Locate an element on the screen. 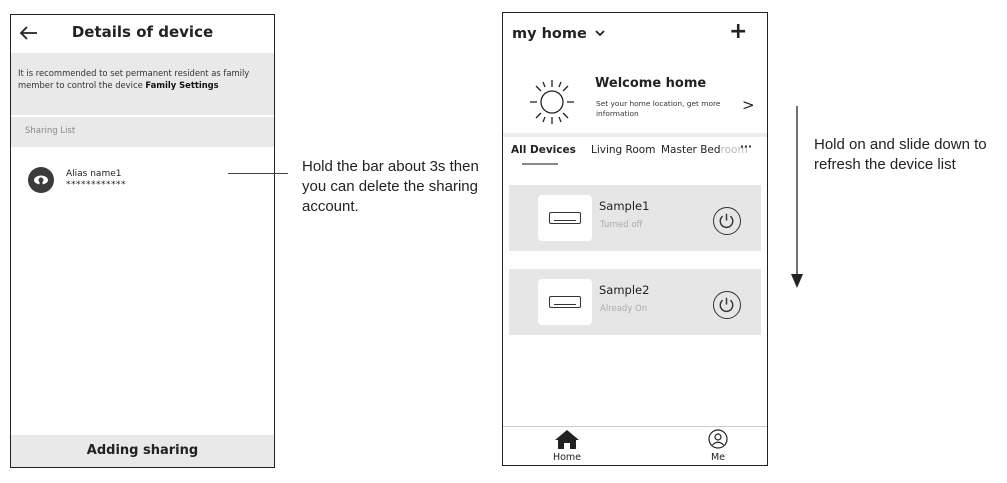  device-name: Sample1 is located at coordinates (624, 206).